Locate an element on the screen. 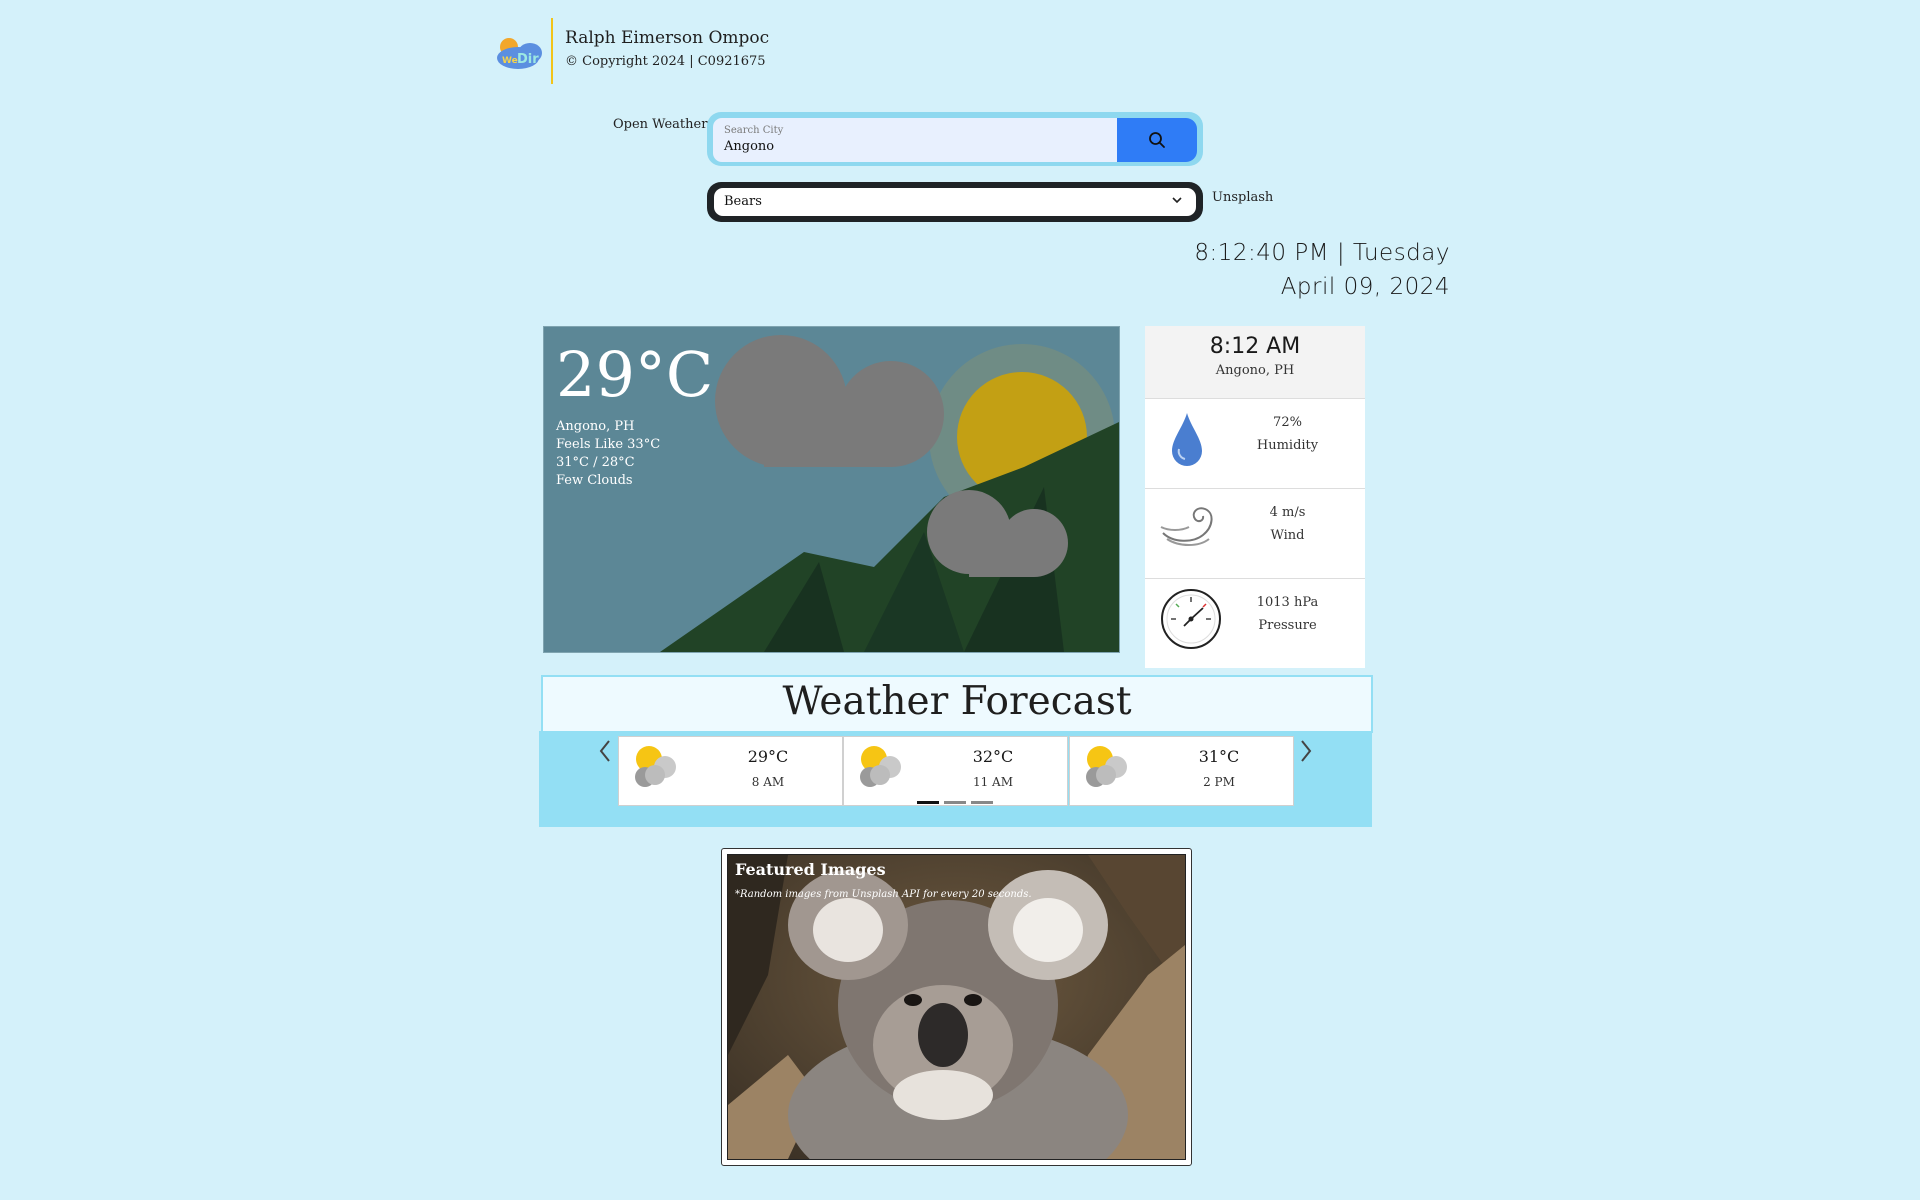  water-drop-icon is located at coordinates (1187, 439).